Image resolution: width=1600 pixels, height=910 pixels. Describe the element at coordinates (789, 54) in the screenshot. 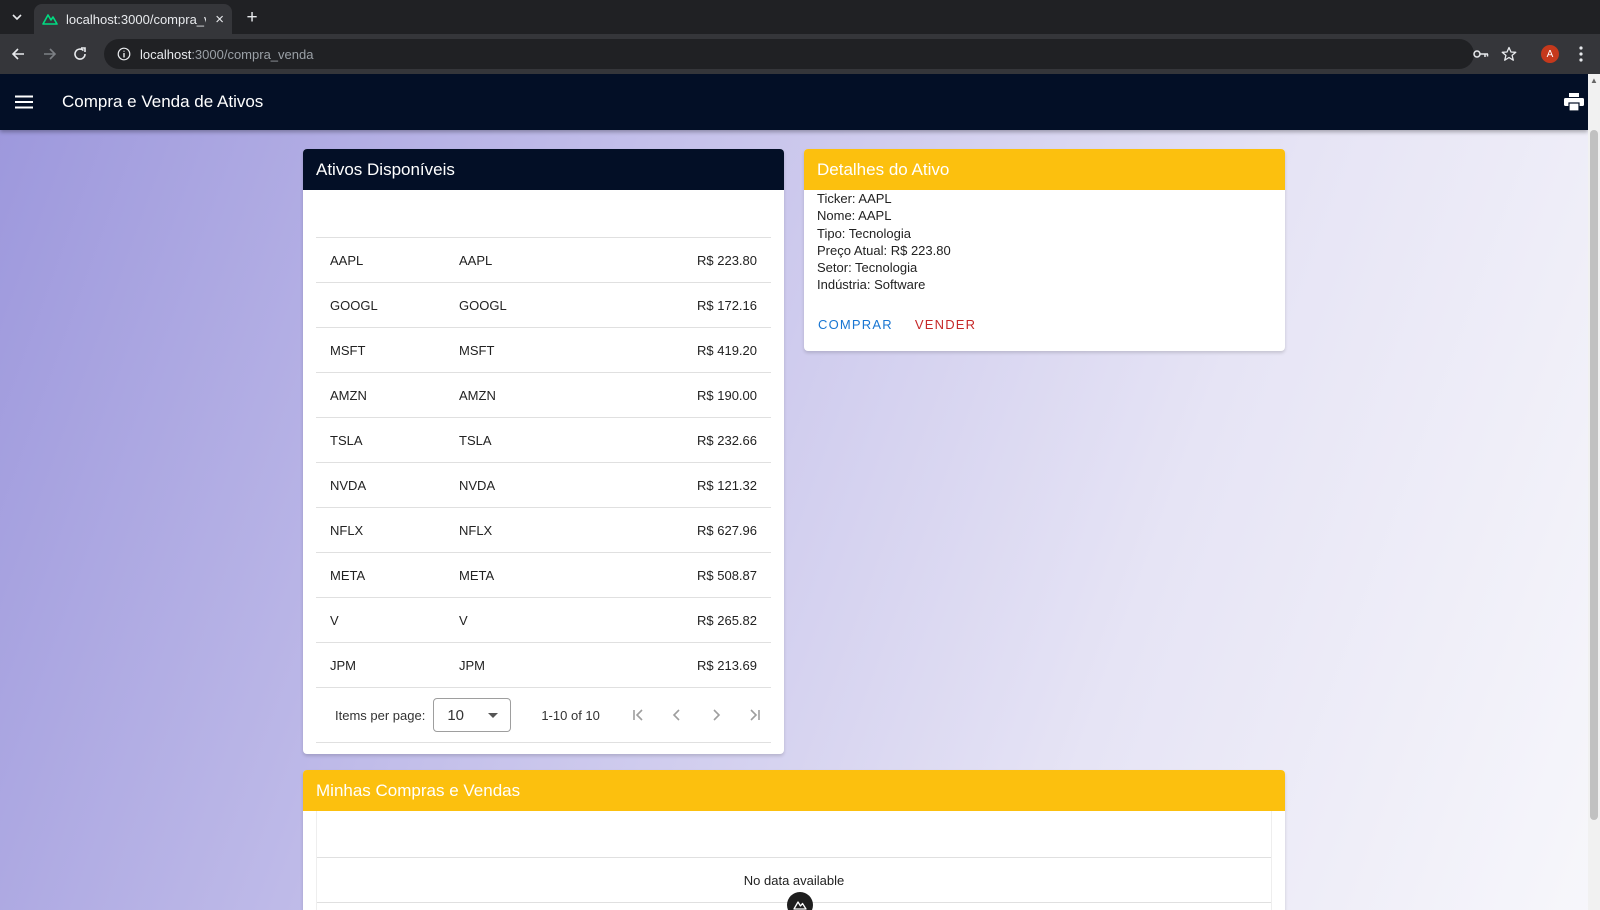

I see `address-bar: localhost:3000/compra_venda` at that location.